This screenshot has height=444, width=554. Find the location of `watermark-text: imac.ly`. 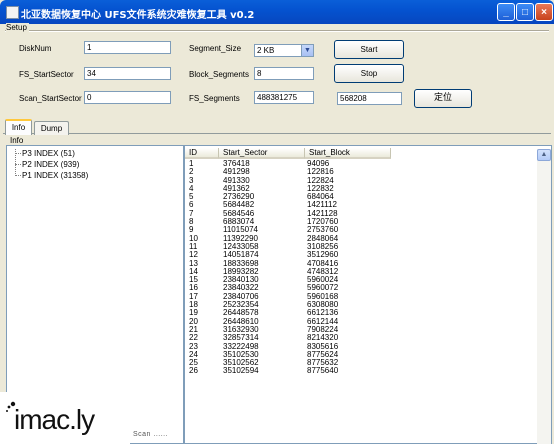

watermark-text: imac.ly is located at coordinates (54, 419).